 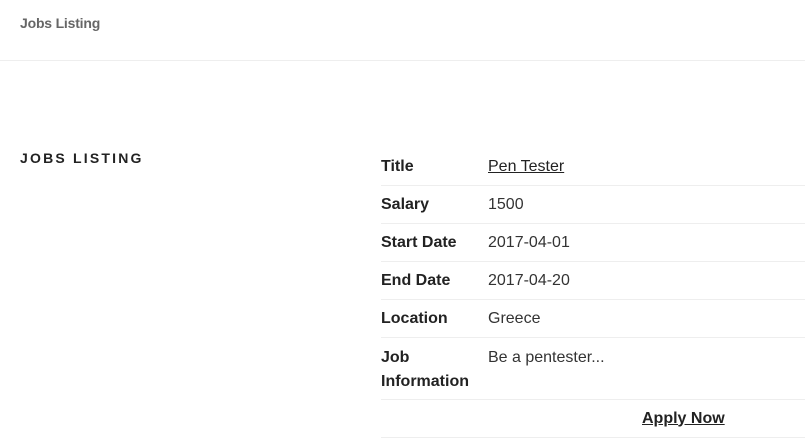 I want to click on site-title-link: Jobs Listing, so click(x=60, y=23).